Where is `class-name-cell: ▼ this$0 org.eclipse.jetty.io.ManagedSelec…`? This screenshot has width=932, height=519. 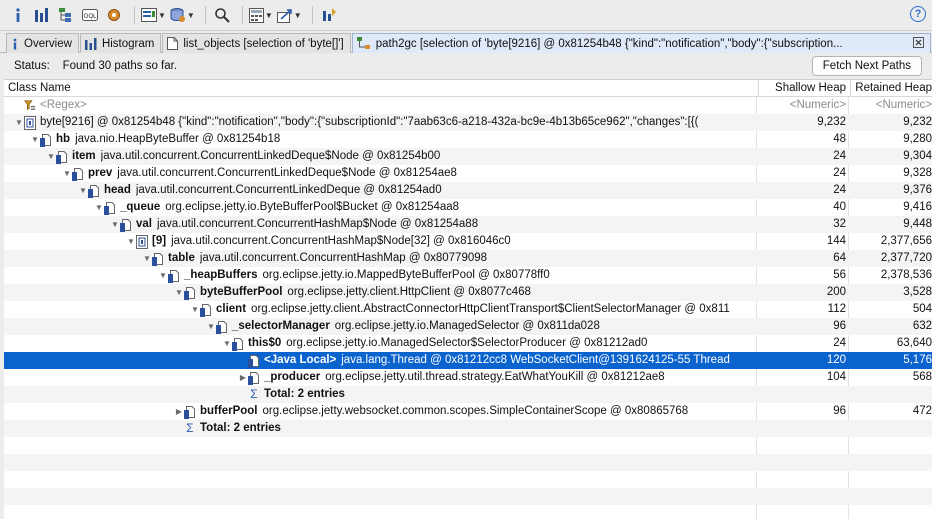 class-name-cell: ▼ this$0 org.eclipse.jetty.io.ManagedSelec… is located at coordinates (380, 343).